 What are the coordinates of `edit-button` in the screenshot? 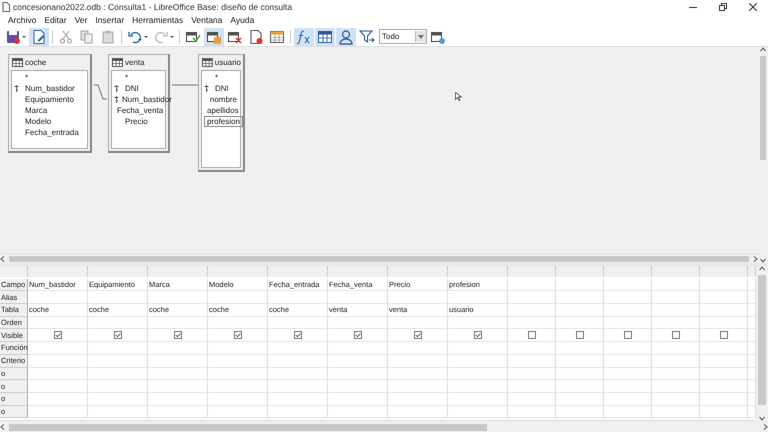 It's located at (39, 37).